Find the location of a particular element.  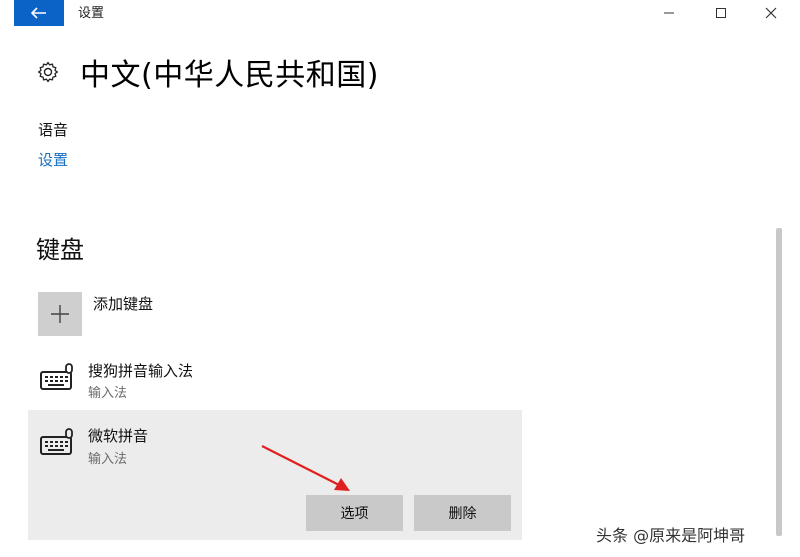

close-icon is located at coordinates (771, 13).